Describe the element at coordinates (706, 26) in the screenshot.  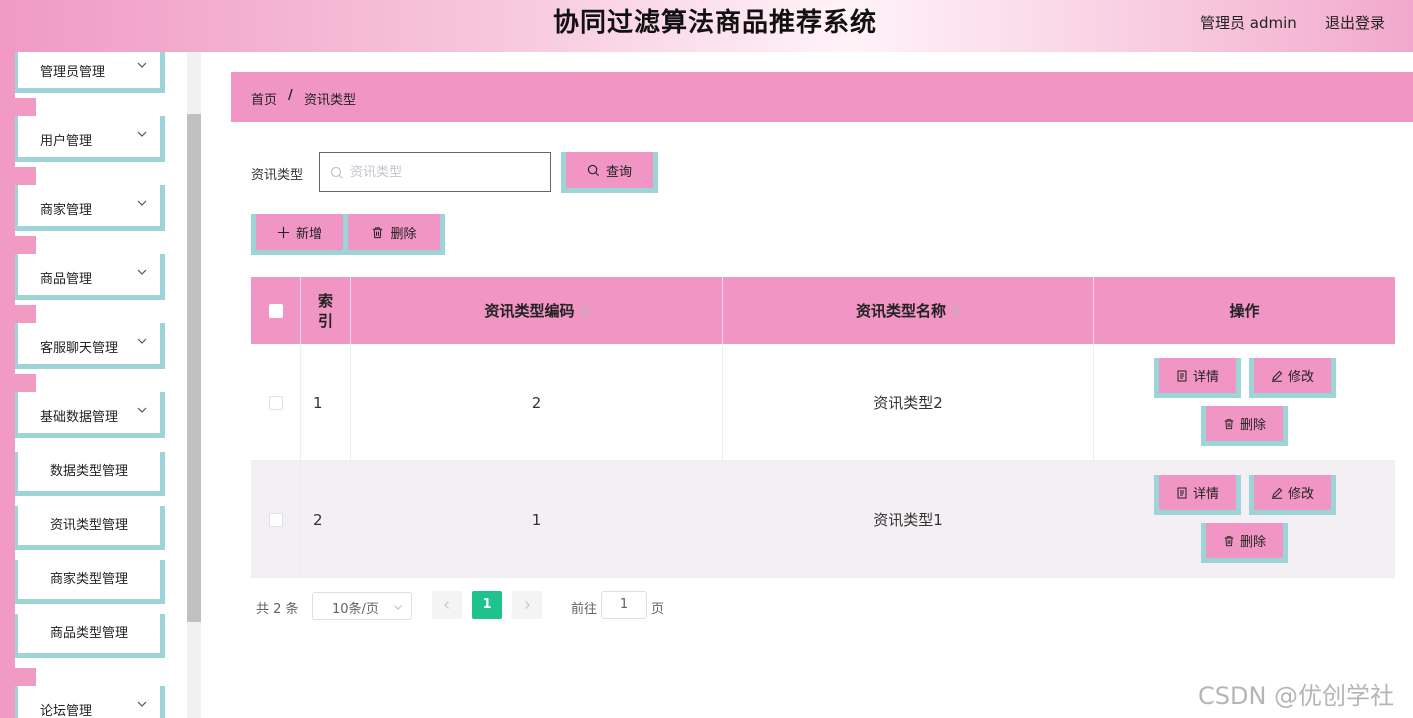
I see `top-header: 协同过滤算法商品推荐系统 管理员 admin 退出登录` at that location.